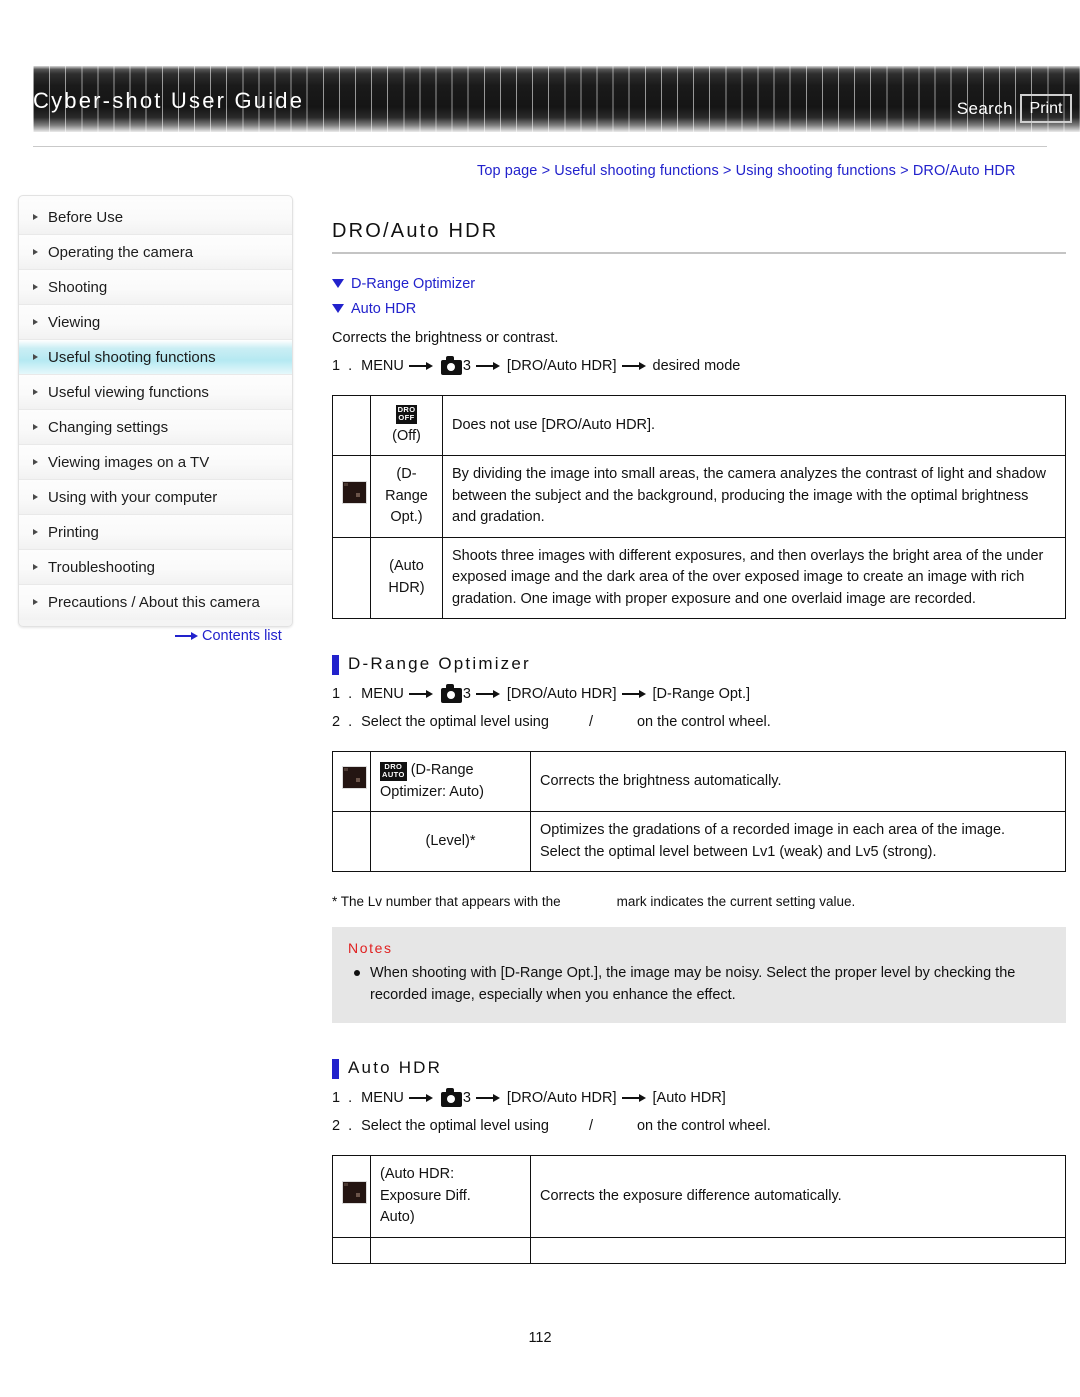  What do you see at coordinates (397, 1217) in the screenshot?
I see `mode-name-line3: Auto)` at bounding box center [397, 1217].